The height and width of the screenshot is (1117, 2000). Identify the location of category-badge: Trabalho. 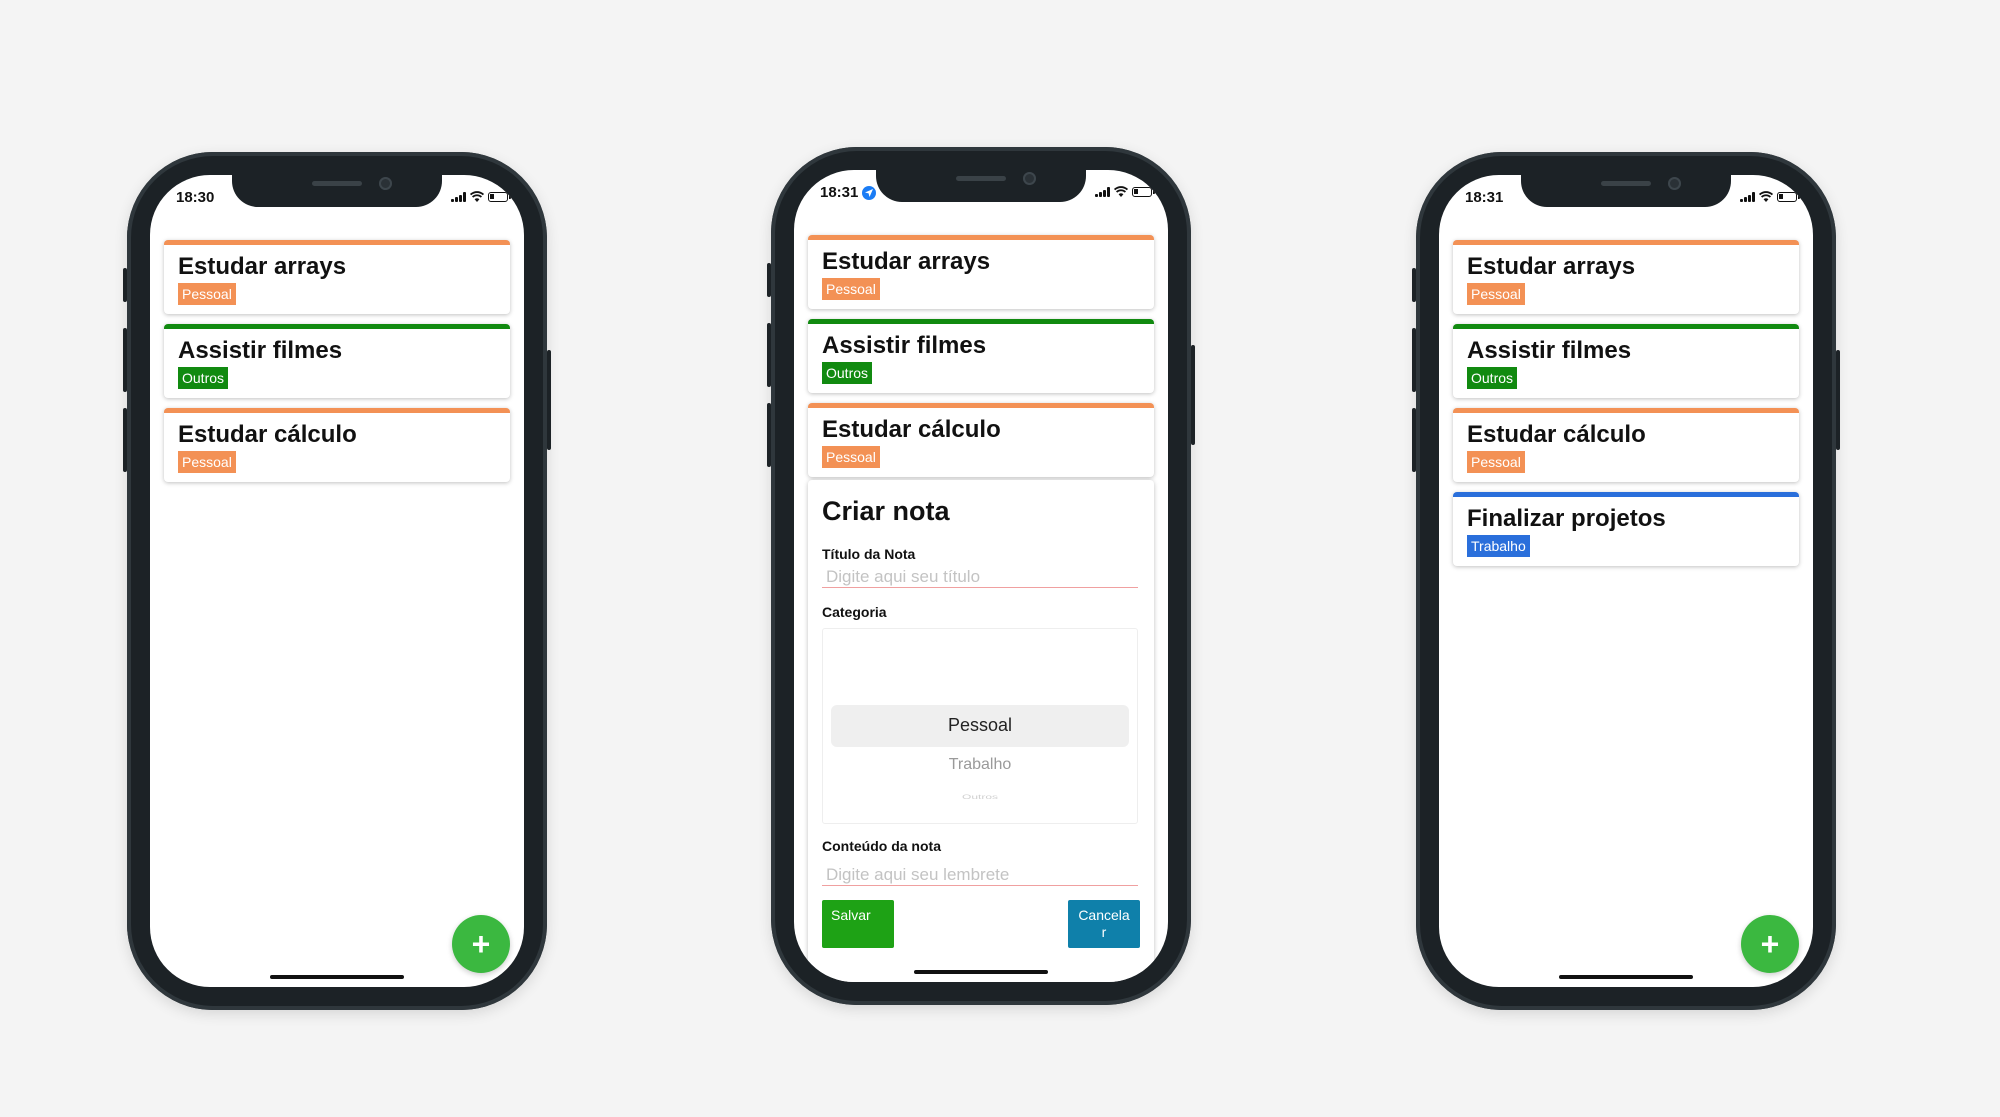
(1498, 546).